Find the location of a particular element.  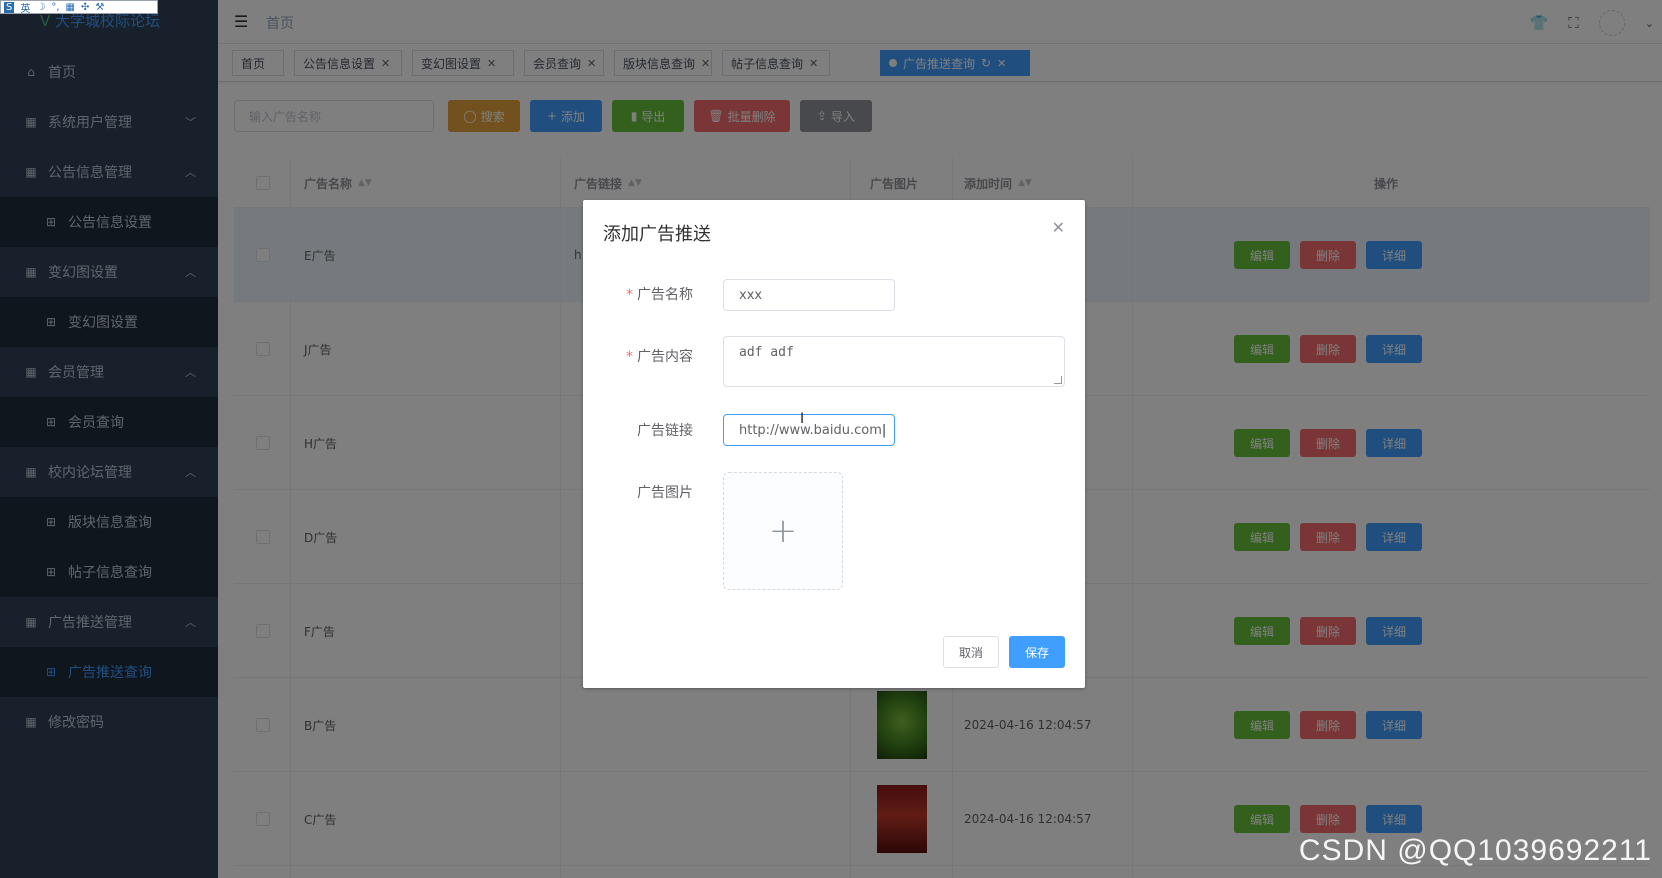

ad-name-label-text: 广告名称 is located at coordinates (665, 295).